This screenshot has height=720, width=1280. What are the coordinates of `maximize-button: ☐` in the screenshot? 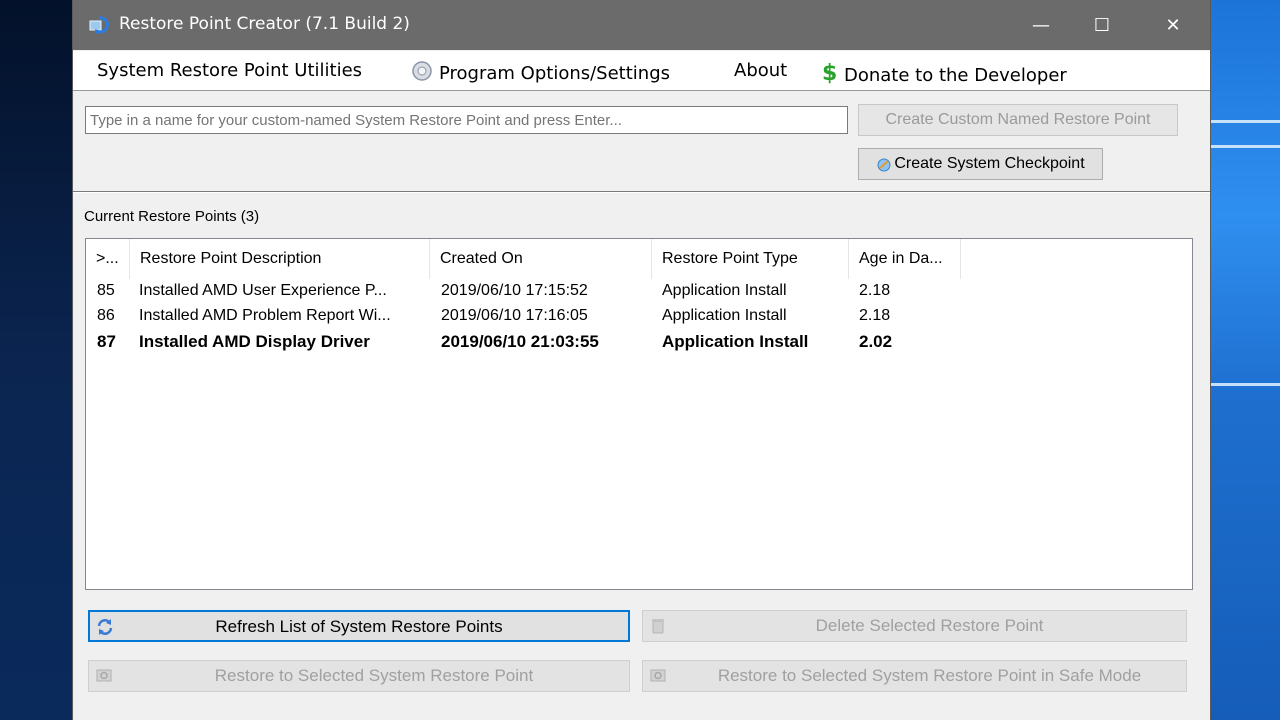 It's located at (1102, 25).